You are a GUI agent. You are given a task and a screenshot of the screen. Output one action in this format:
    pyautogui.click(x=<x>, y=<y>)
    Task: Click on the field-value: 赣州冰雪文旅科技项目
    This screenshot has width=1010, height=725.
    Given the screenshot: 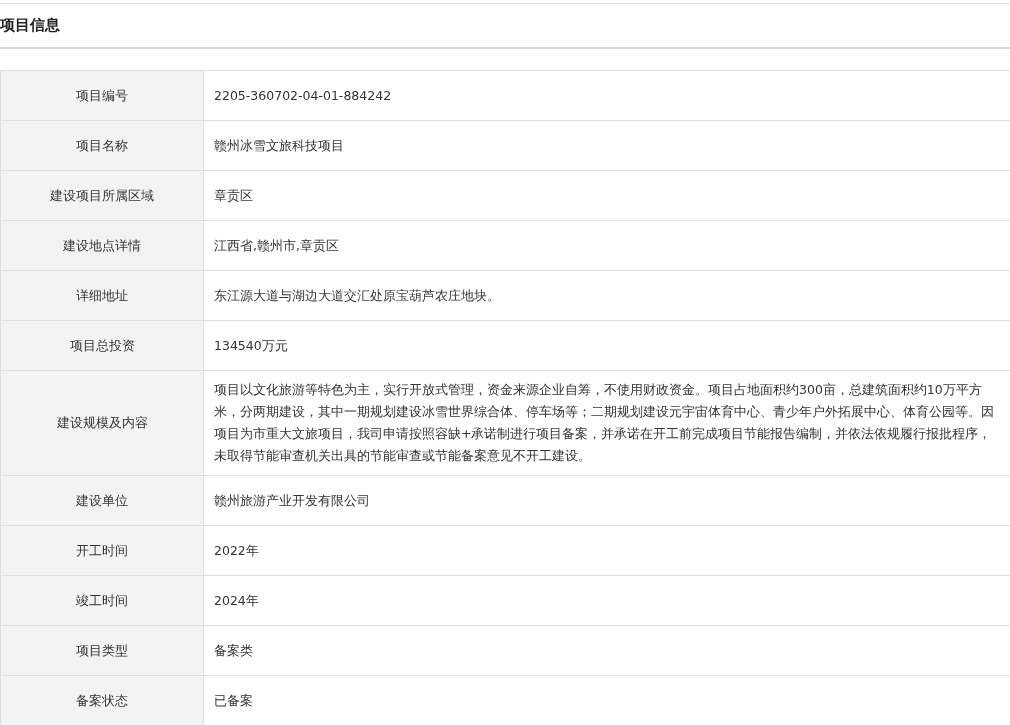 What is the action you would take?
    pyautogui.click(x=279, y=145)
    